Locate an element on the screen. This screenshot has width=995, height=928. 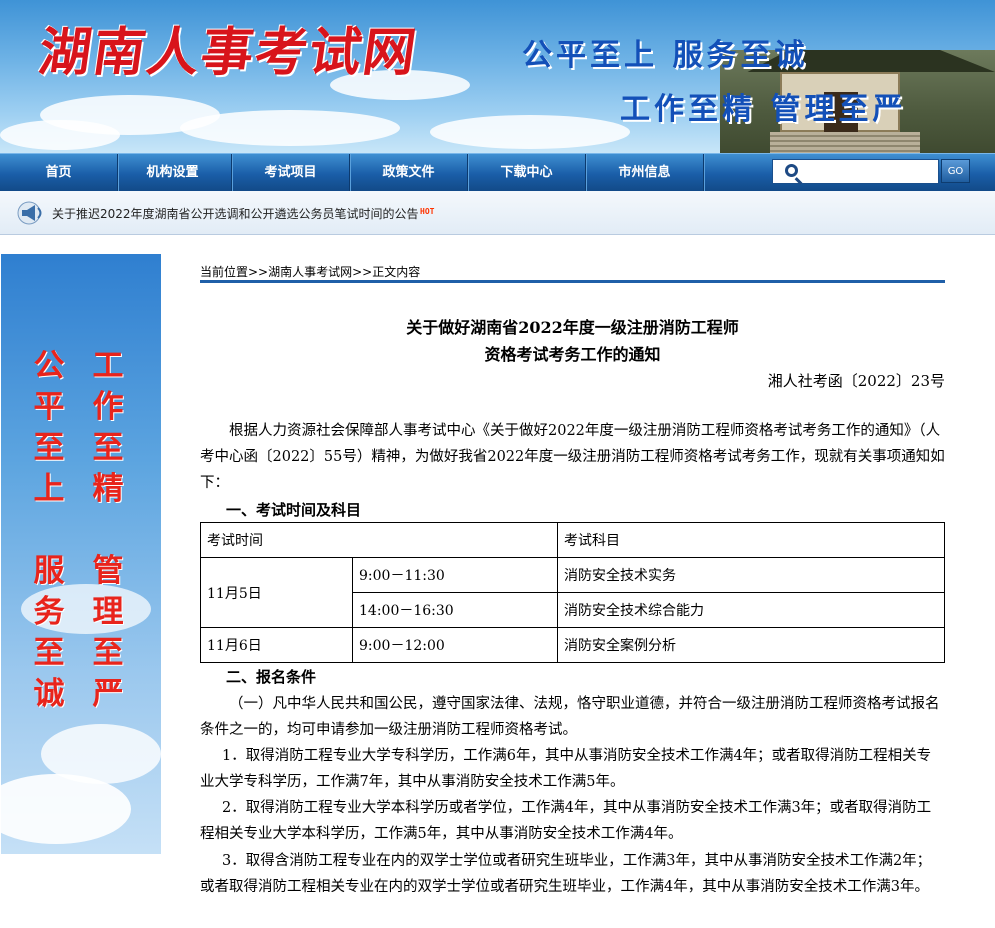
nav-item-download-center: 下载中心 is located at coordinates (527, 173).